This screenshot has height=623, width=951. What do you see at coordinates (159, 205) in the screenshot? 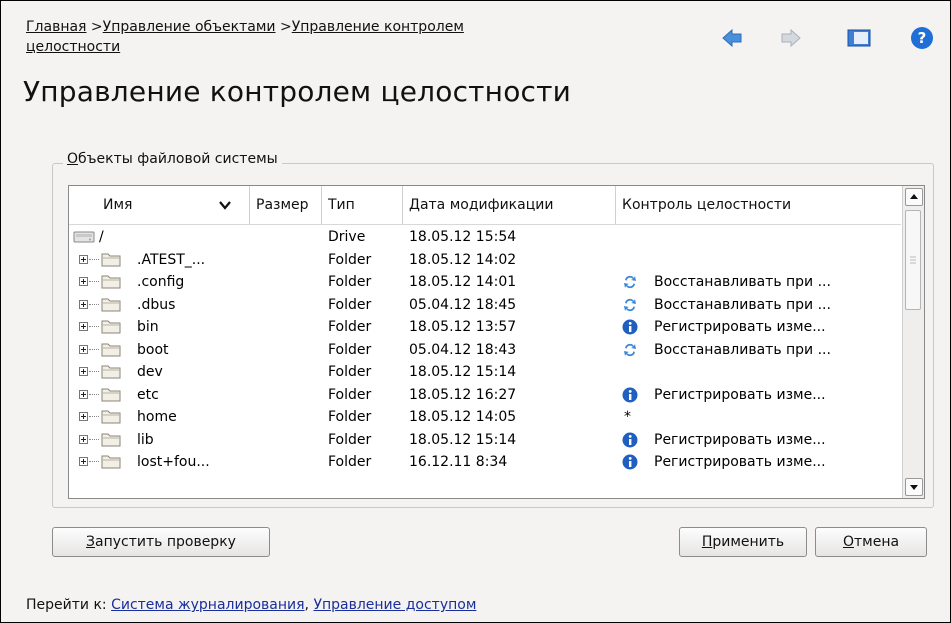
I see `column-name-header: Имя` at bounding box center [159, 205].